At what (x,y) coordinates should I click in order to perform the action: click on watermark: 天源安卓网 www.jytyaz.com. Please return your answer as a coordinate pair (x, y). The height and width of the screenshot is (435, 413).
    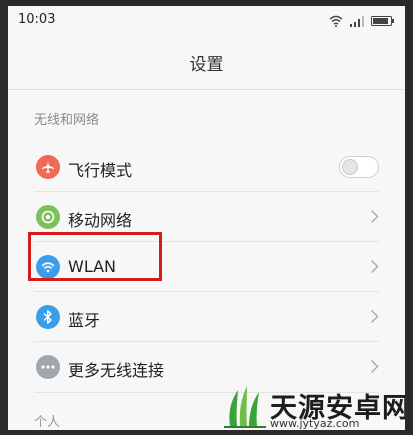
    Looking at the image, I should click on (313, 406).